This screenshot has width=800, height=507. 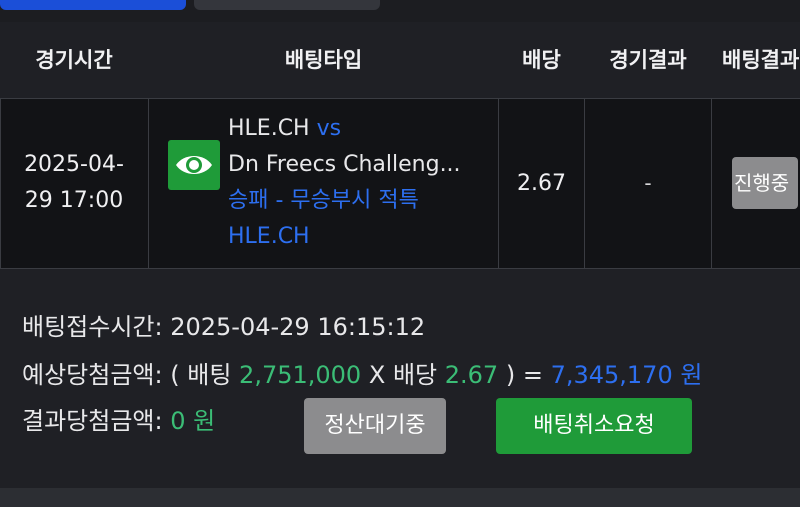 What do you see at coordinates (400, 11) in the screenshot?
I see `top-tab-strip` at bounding box center [400, 11].